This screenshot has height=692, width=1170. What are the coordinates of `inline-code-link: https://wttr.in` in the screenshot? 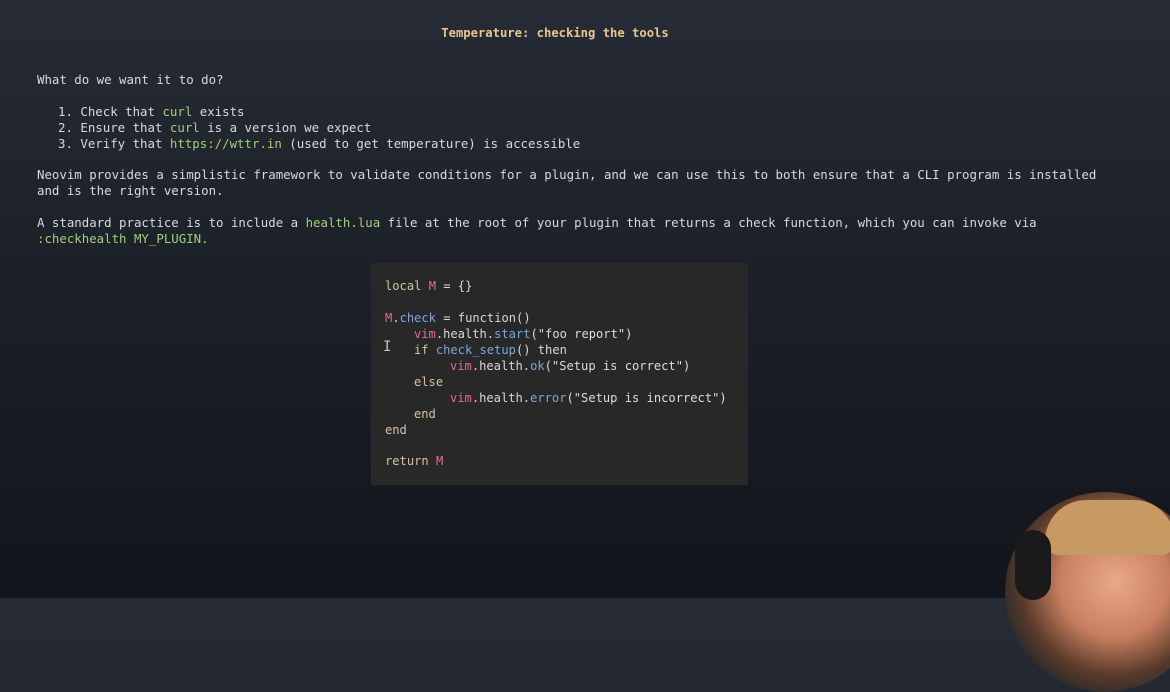 It's located at (226, 143).